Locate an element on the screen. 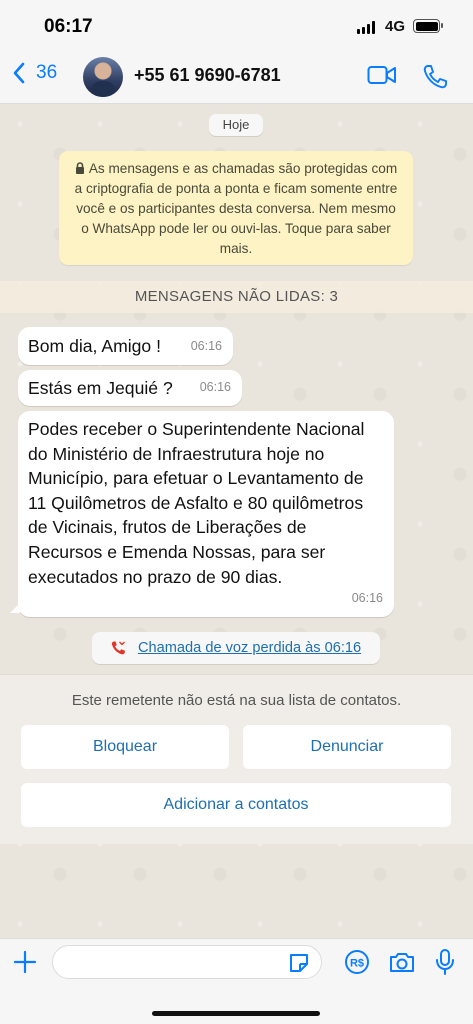 Image resolution: width=473 pixels, height=1024 pixels. svg-text: R$ is located at coordinates (357, 964).